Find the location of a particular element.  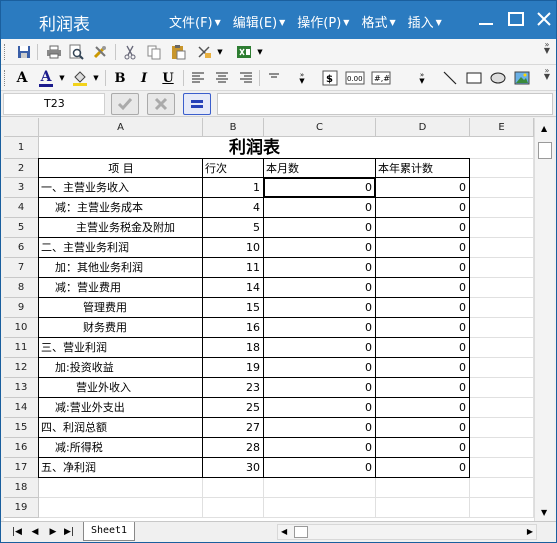

close-button is located at coordinates (544, 19).